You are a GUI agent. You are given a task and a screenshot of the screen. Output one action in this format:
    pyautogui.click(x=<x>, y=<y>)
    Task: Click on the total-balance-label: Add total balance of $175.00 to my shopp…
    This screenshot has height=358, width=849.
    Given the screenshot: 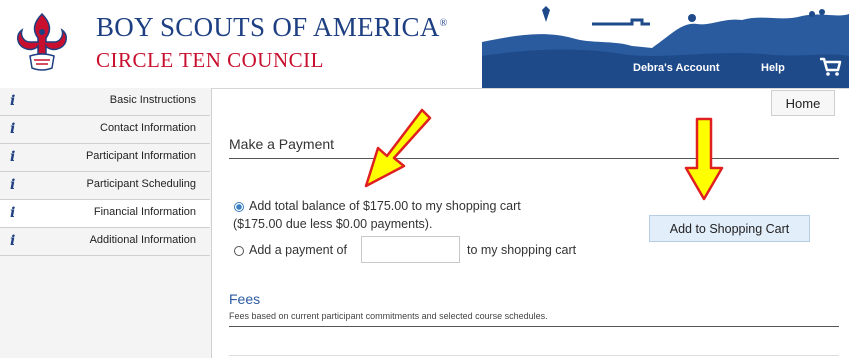 What is the action you would take?
    pyautogui.click(x=385, y=206)
    